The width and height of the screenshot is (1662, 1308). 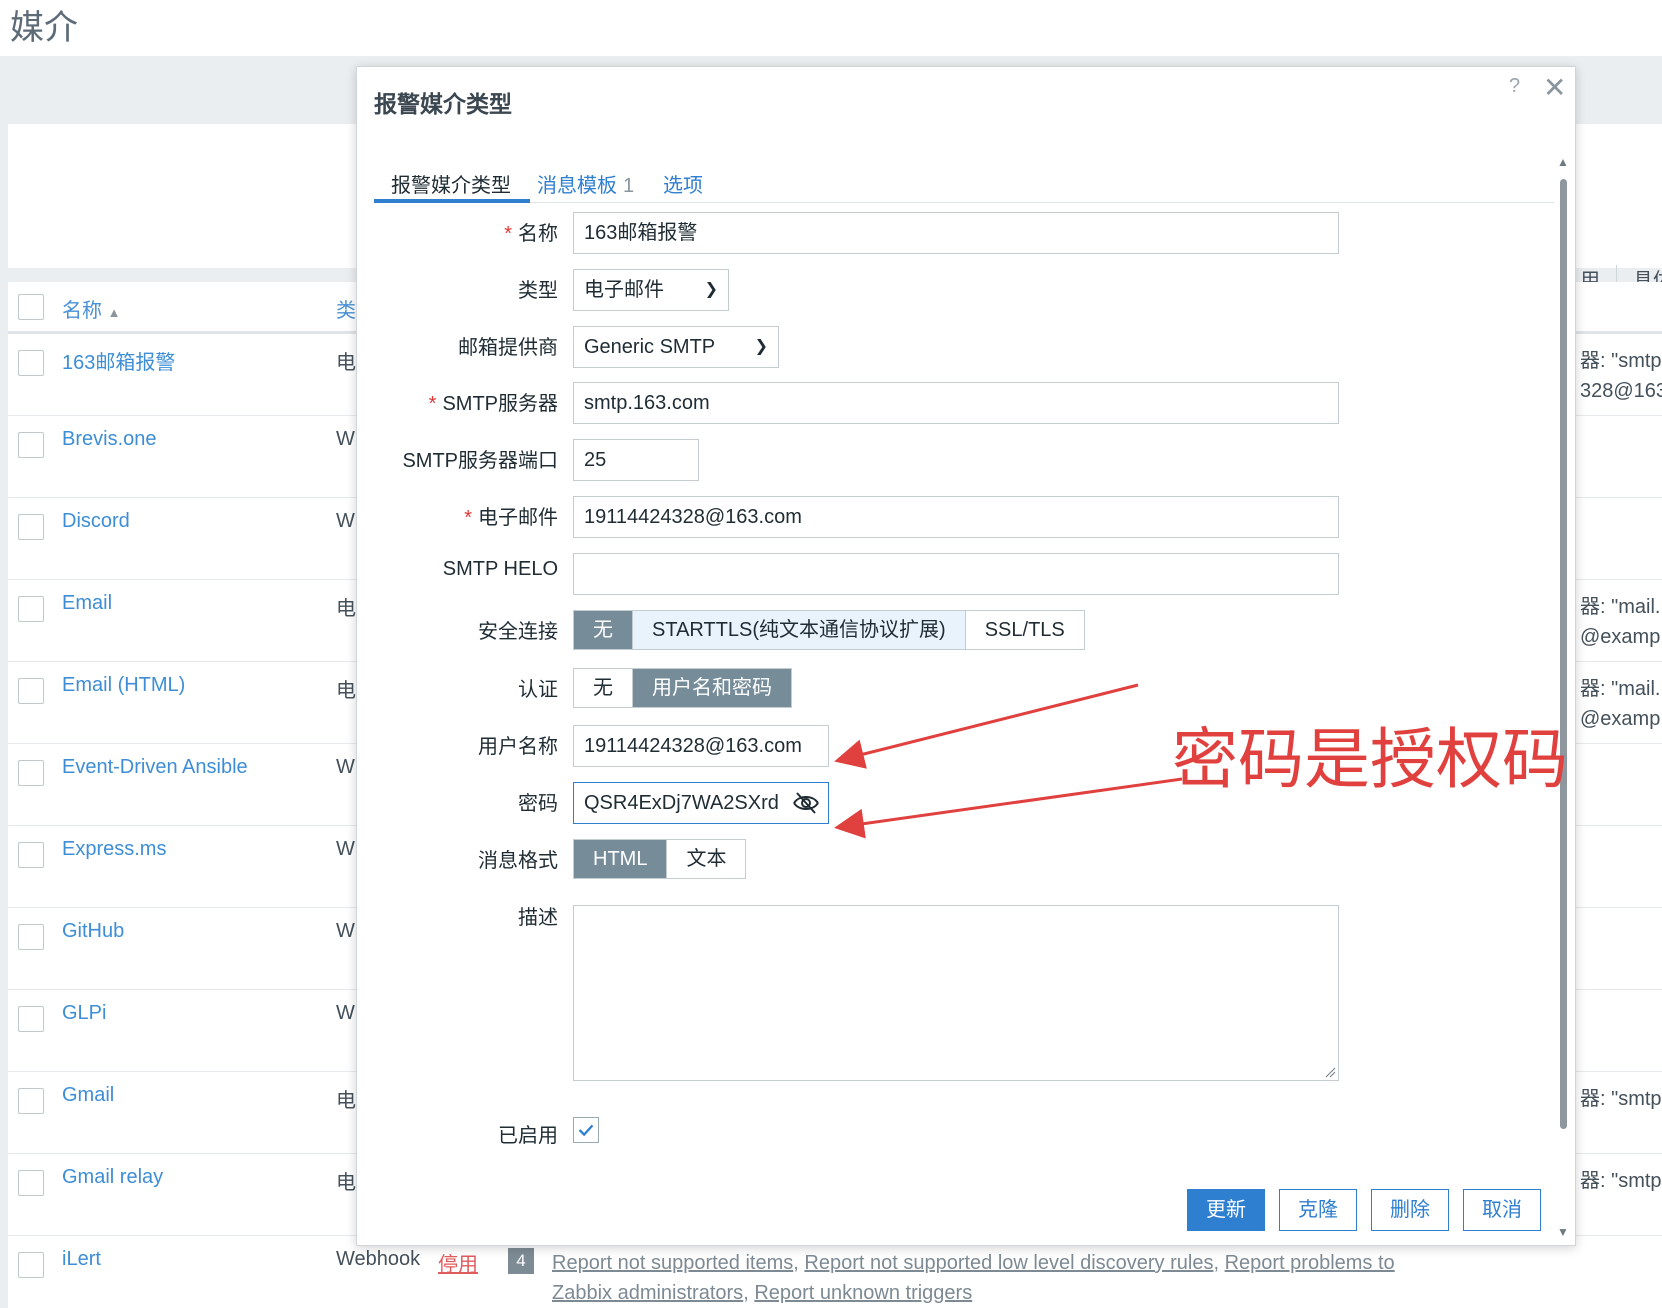 What do you see at coordinates (1410, 1210) in the screenshot?
I see `delete-button: 删除` at bounding box center [1410, 1210].